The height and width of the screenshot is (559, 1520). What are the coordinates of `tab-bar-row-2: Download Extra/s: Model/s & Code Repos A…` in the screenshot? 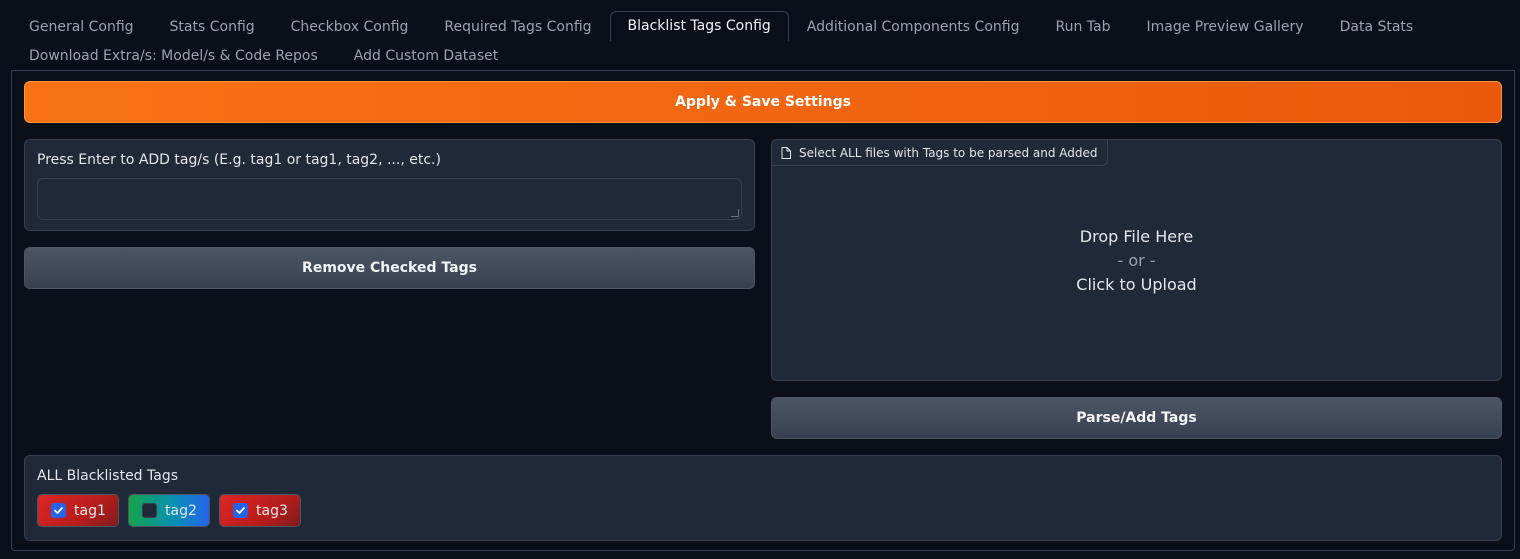 It's located at (263, 55).